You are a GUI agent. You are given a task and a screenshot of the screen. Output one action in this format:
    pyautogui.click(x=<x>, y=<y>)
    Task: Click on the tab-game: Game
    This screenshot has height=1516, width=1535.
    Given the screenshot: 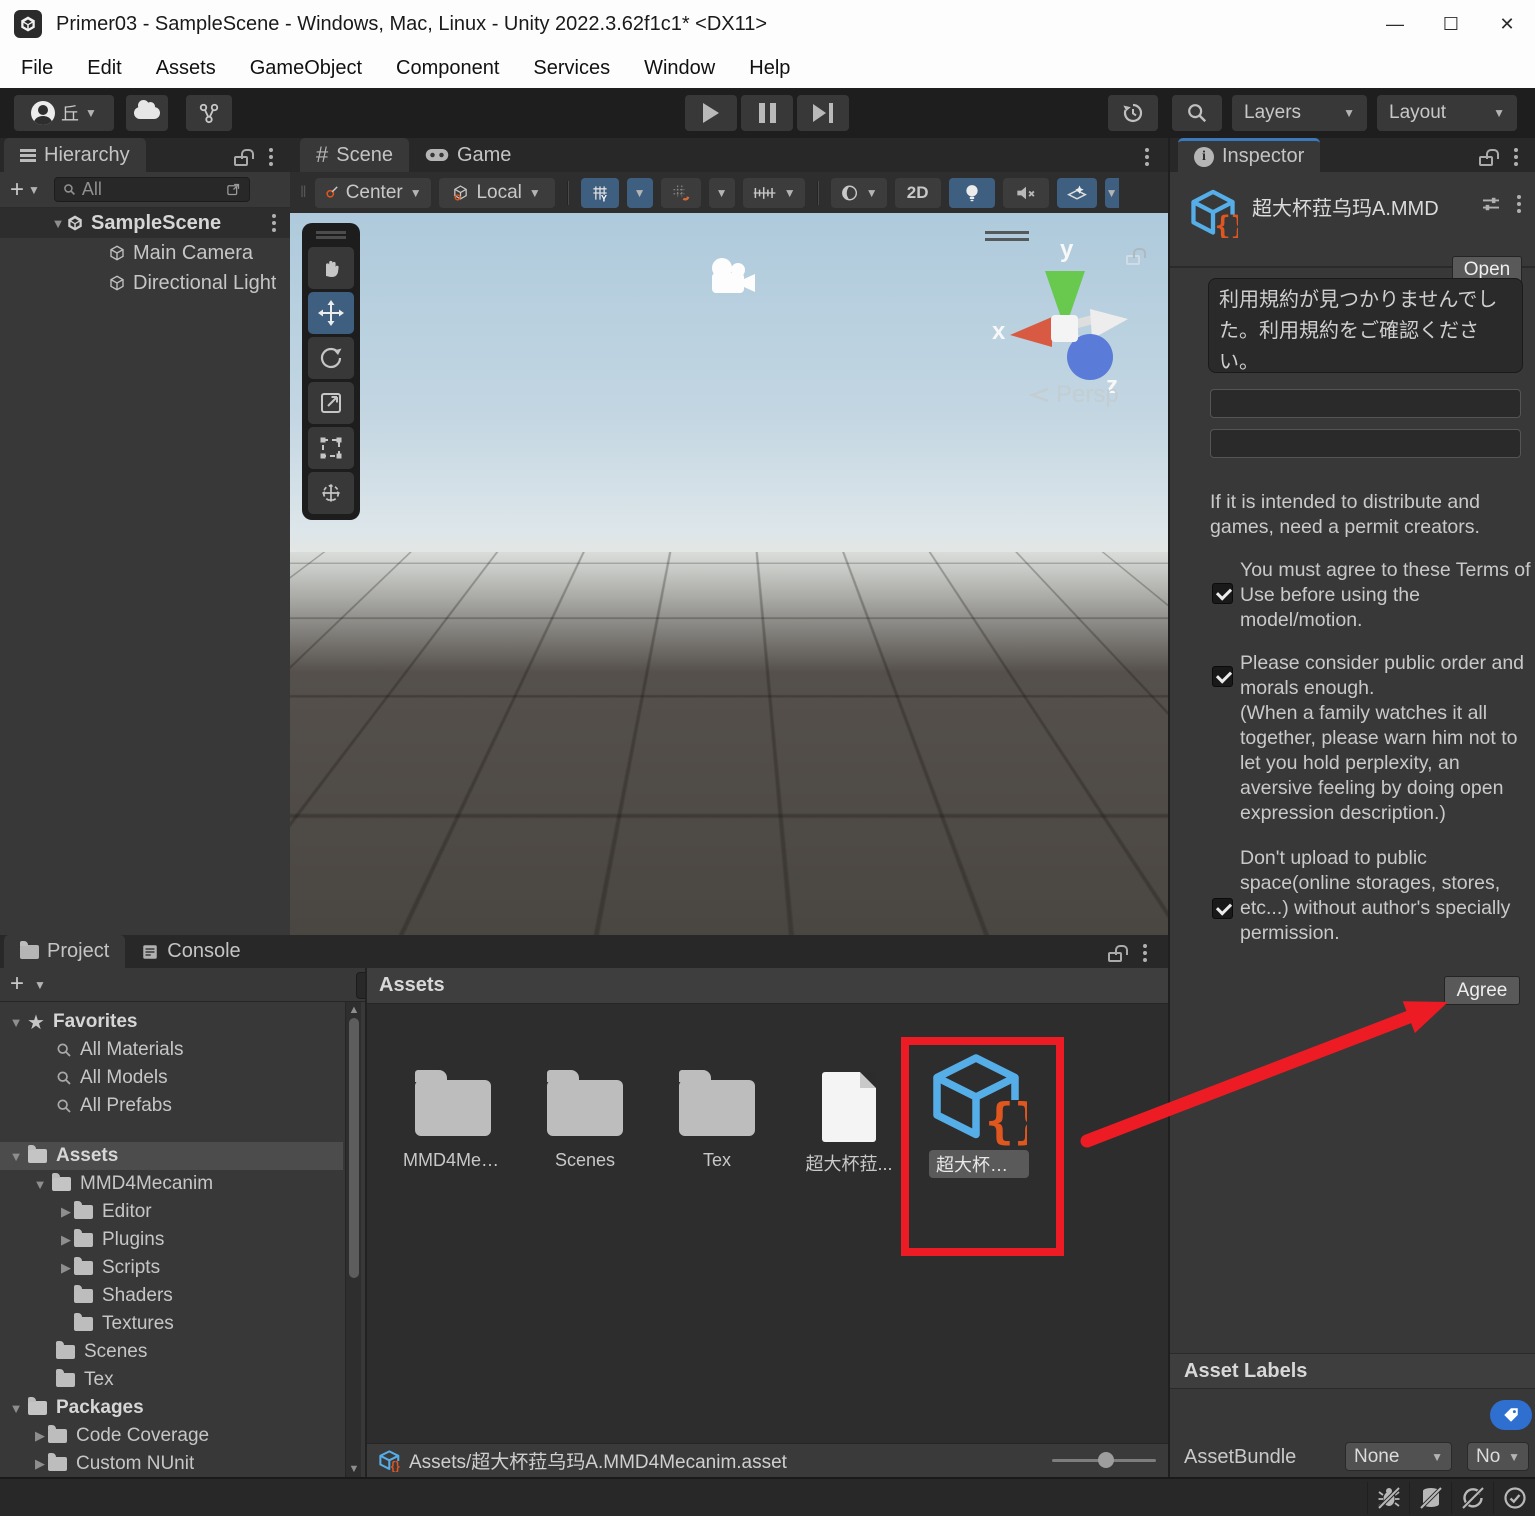 What is the action you would take?
    pyautogui.click(x=468, y=155)
    